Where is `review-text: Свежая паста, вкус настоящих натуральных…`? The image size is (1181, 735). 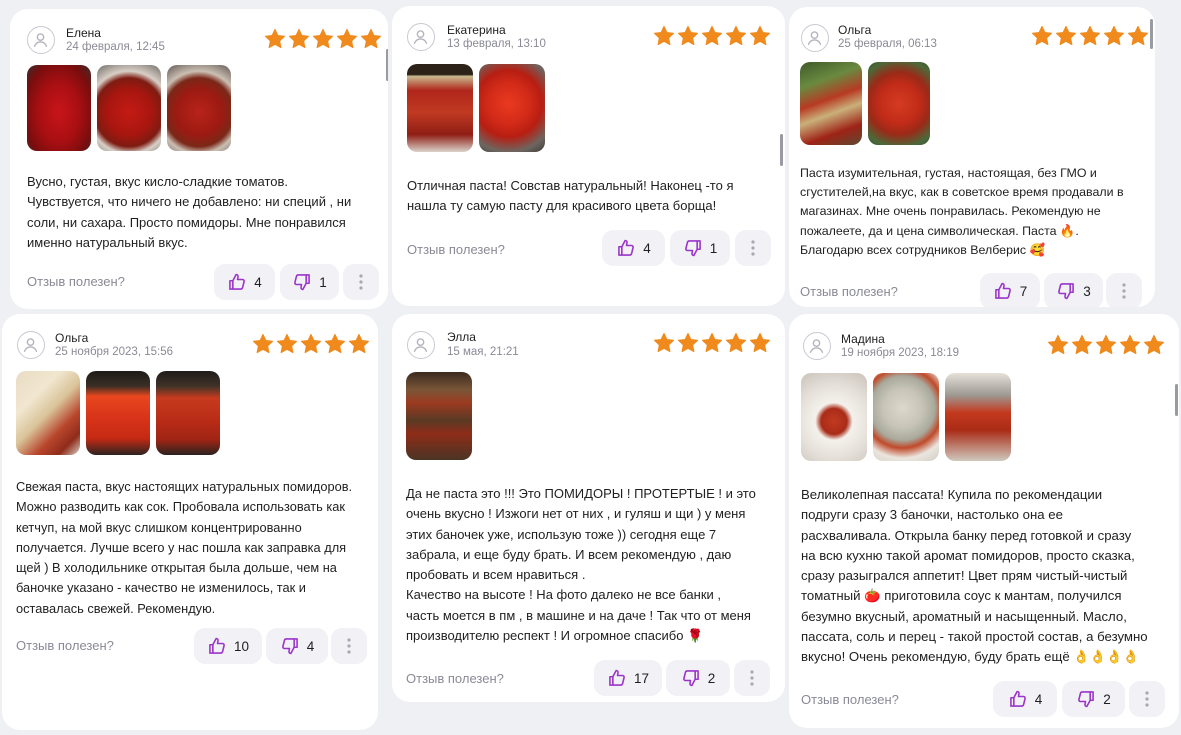
review-text: Свежая паста, вкус настоящих натуральных… is located at coordinates (184, 547).